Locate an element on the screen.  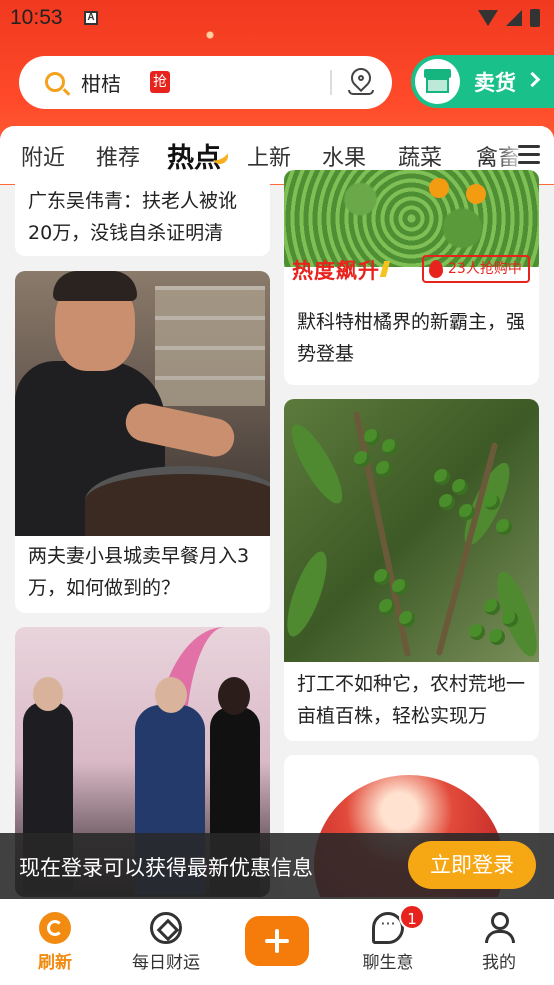
search-input: 柑桔 抢 is located at coordinates (205, 82).